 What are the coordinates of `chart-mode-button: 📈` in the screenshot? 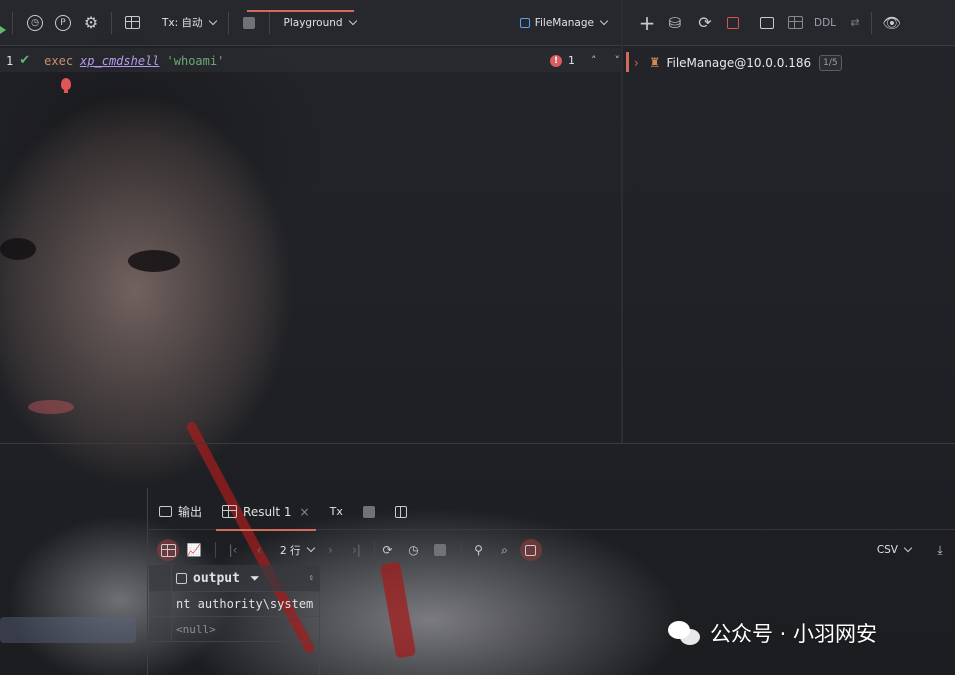 It's located at (194, 550).